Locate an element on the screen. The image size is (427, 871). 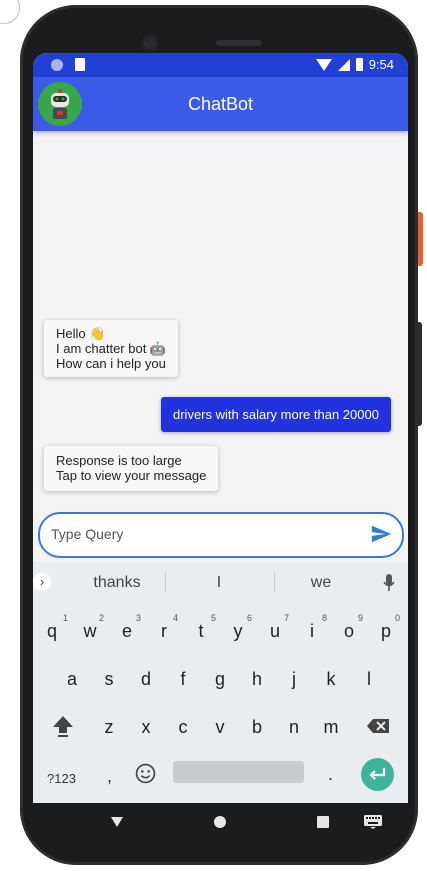
message-line: drivers with salary more than 20000 is located at coordinates (276, 414).